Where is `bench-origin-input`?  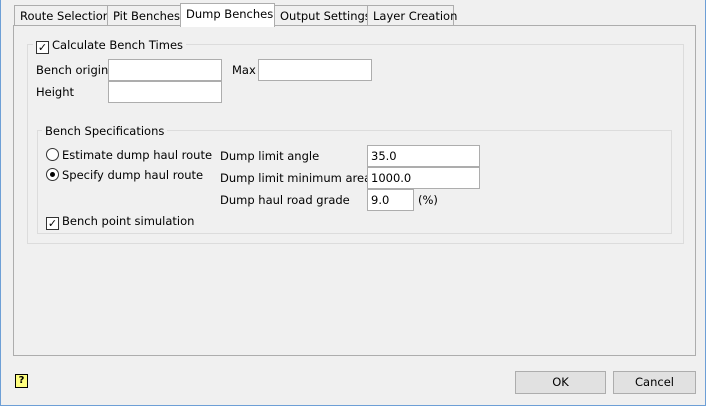 bench-origin-input is located at coordinates (165, 70).